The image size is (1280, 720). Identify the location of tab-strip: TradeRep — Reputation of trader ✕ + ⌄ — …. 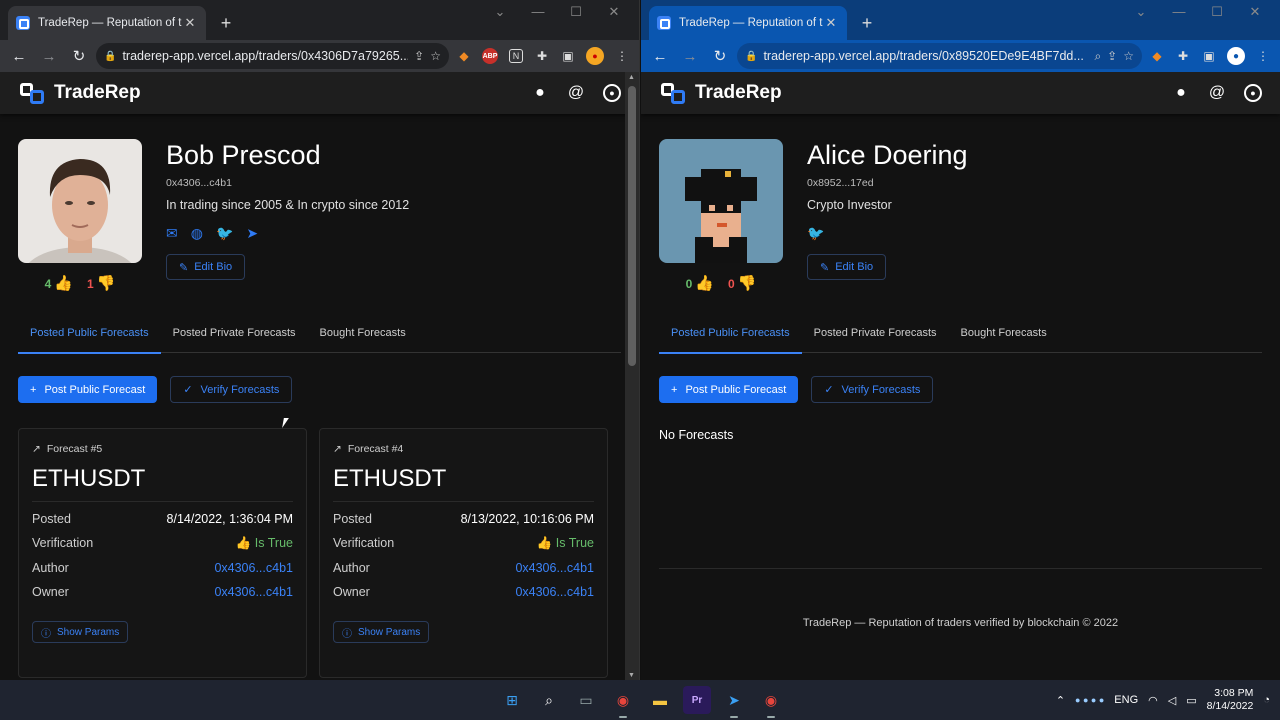
(319, 20).